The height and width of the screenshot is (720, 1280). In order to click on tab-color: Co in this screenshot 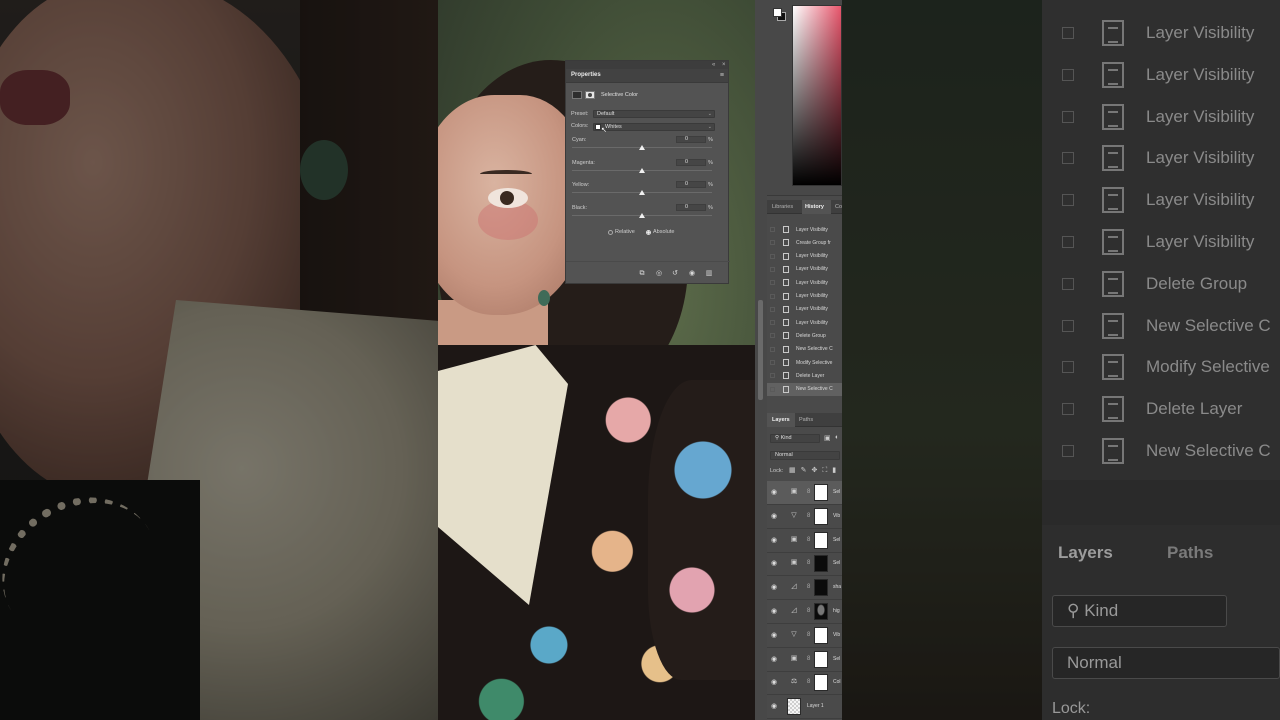, I will do `click(838, 207)`.